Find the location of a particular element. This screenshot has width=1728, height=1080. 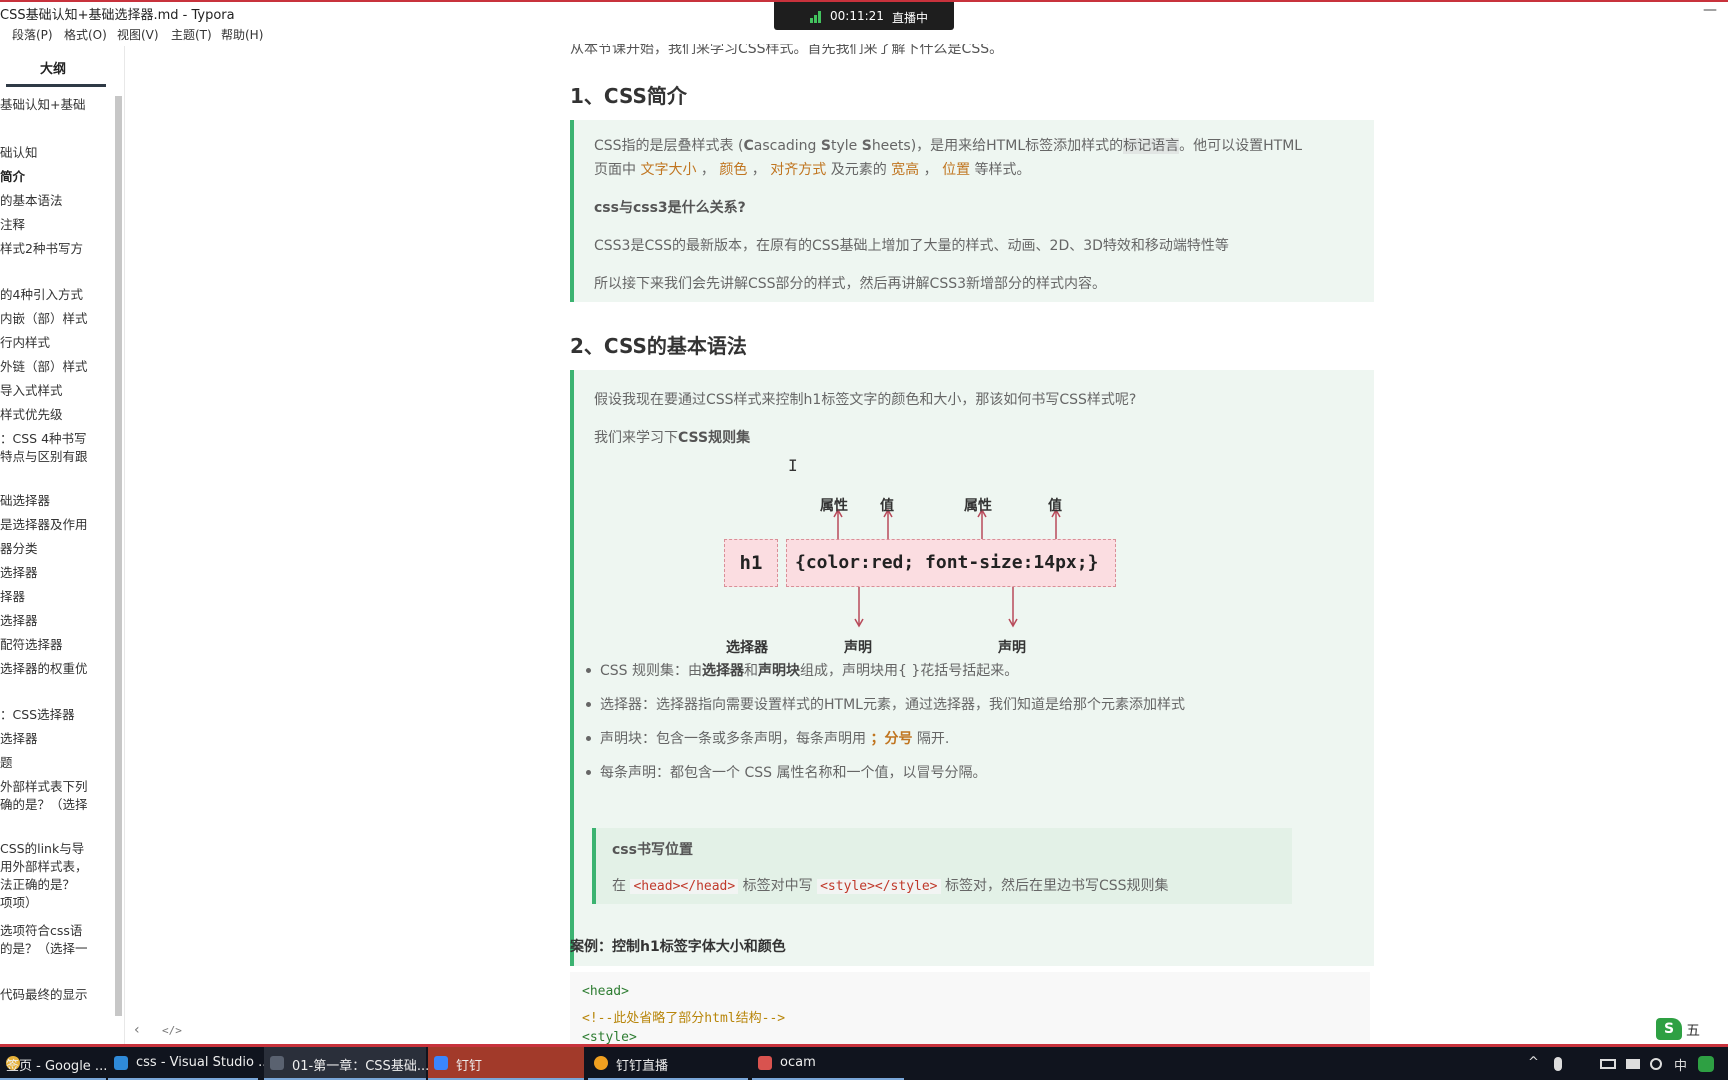

taskbar-item-dingtalk: 钉钉 is located at coordinates (506, 1063).